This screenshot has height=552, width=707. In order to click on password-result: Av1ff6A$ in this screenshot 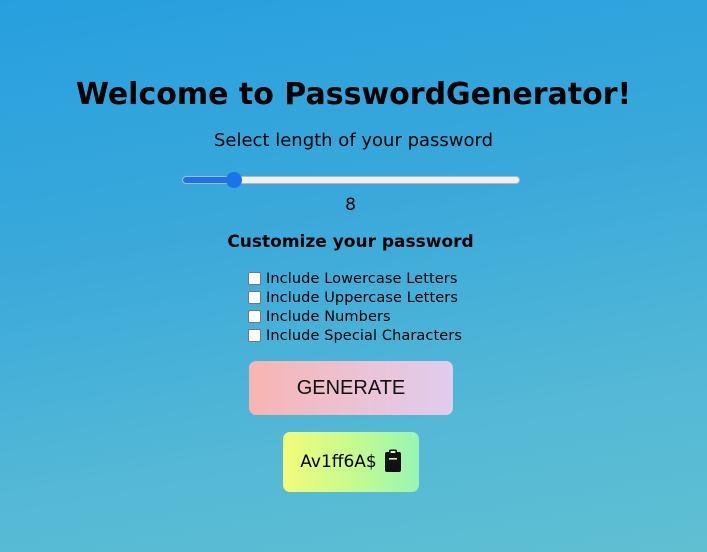, I will do `click(351, 462)`.